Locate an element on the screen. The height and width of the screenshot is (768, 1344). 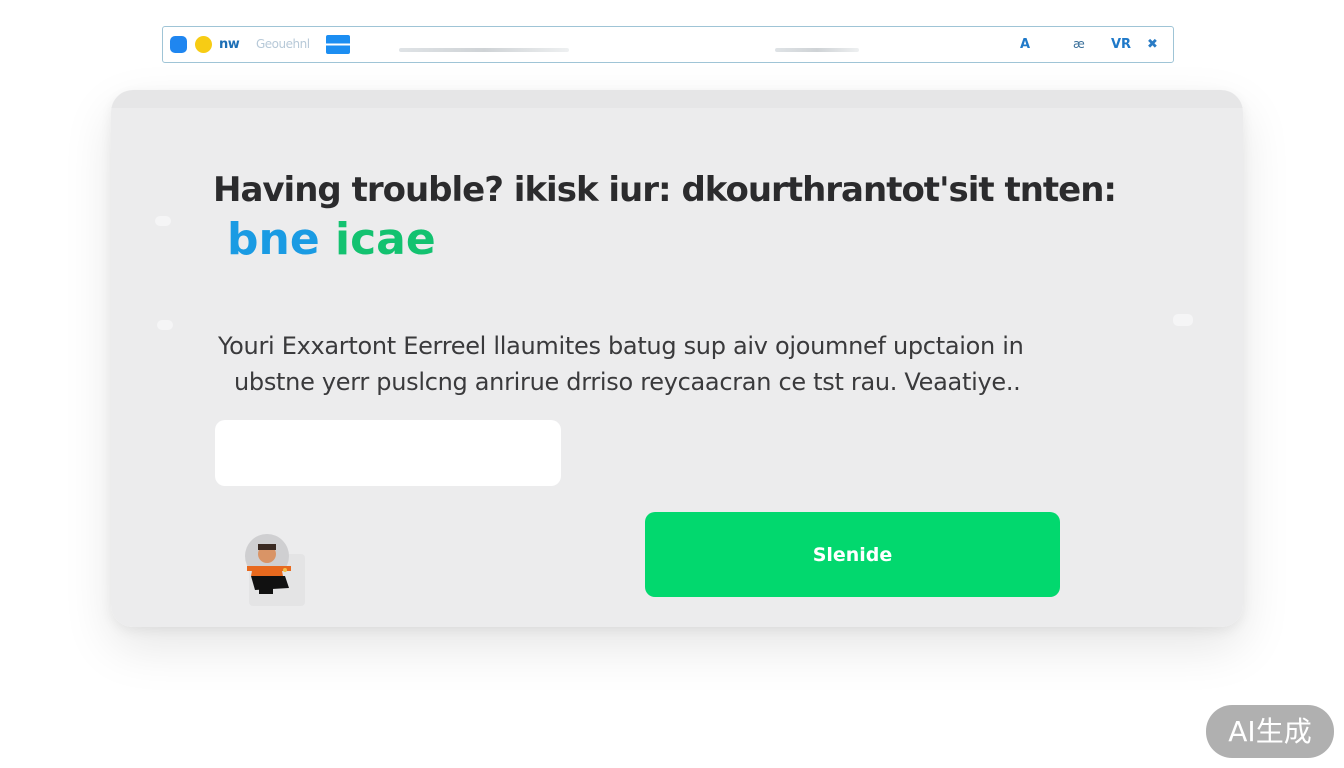
sub-heading-word-blue: bne is located at coordinates (273, 239).